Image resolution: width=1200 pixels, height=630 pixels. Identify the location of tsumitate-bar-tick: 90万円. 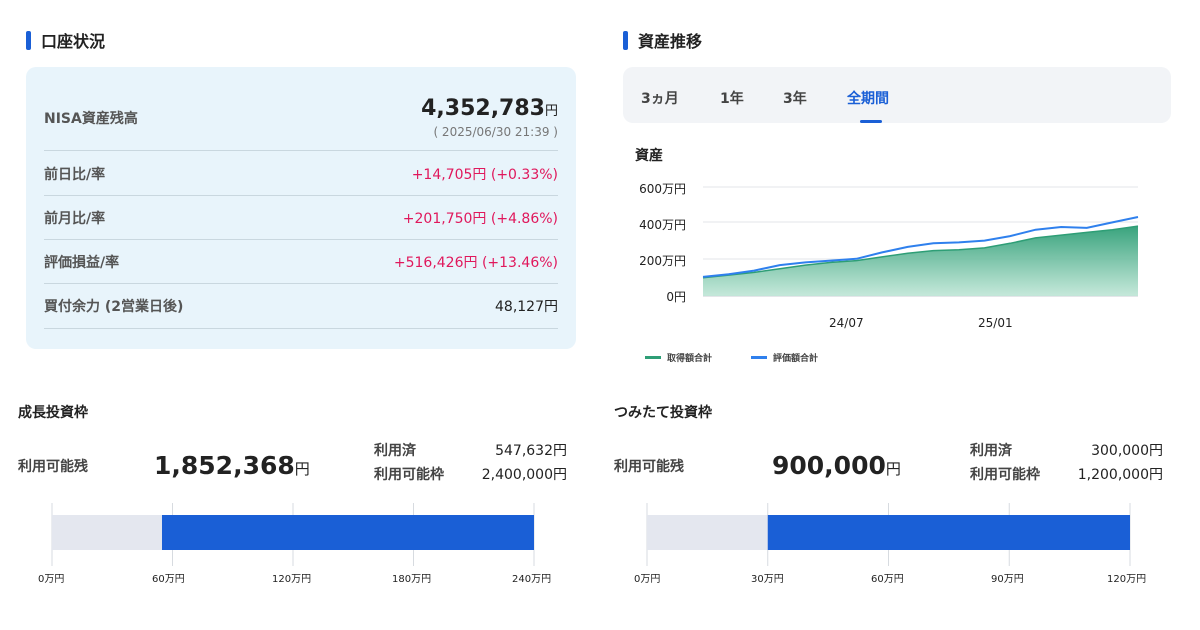
(1007, 579).